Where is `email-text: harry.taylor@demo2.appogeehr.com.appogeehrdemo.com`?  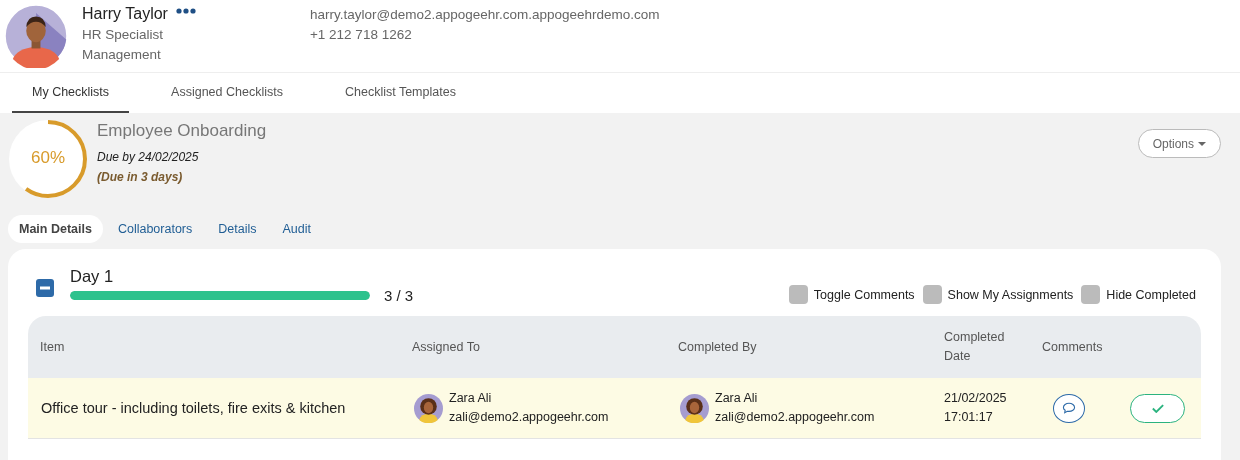 email-text: harry.taylor@demo2.appogeehr.com.appogeehrdemo.com is located at coordinates (484, 15).